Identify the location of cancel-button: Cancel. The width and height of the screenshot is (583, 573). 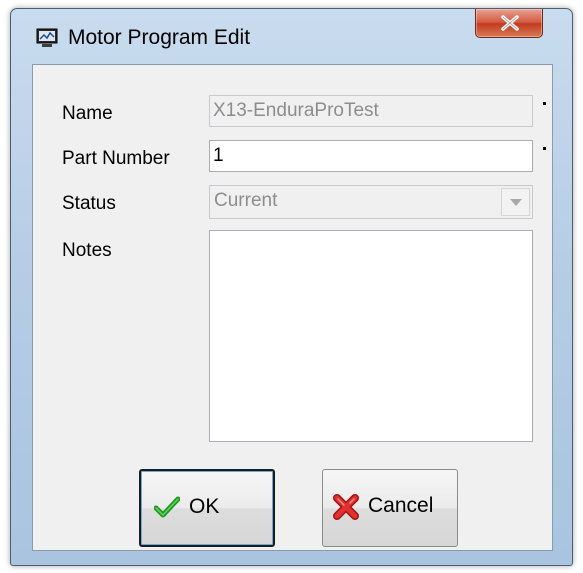
(390, 508).